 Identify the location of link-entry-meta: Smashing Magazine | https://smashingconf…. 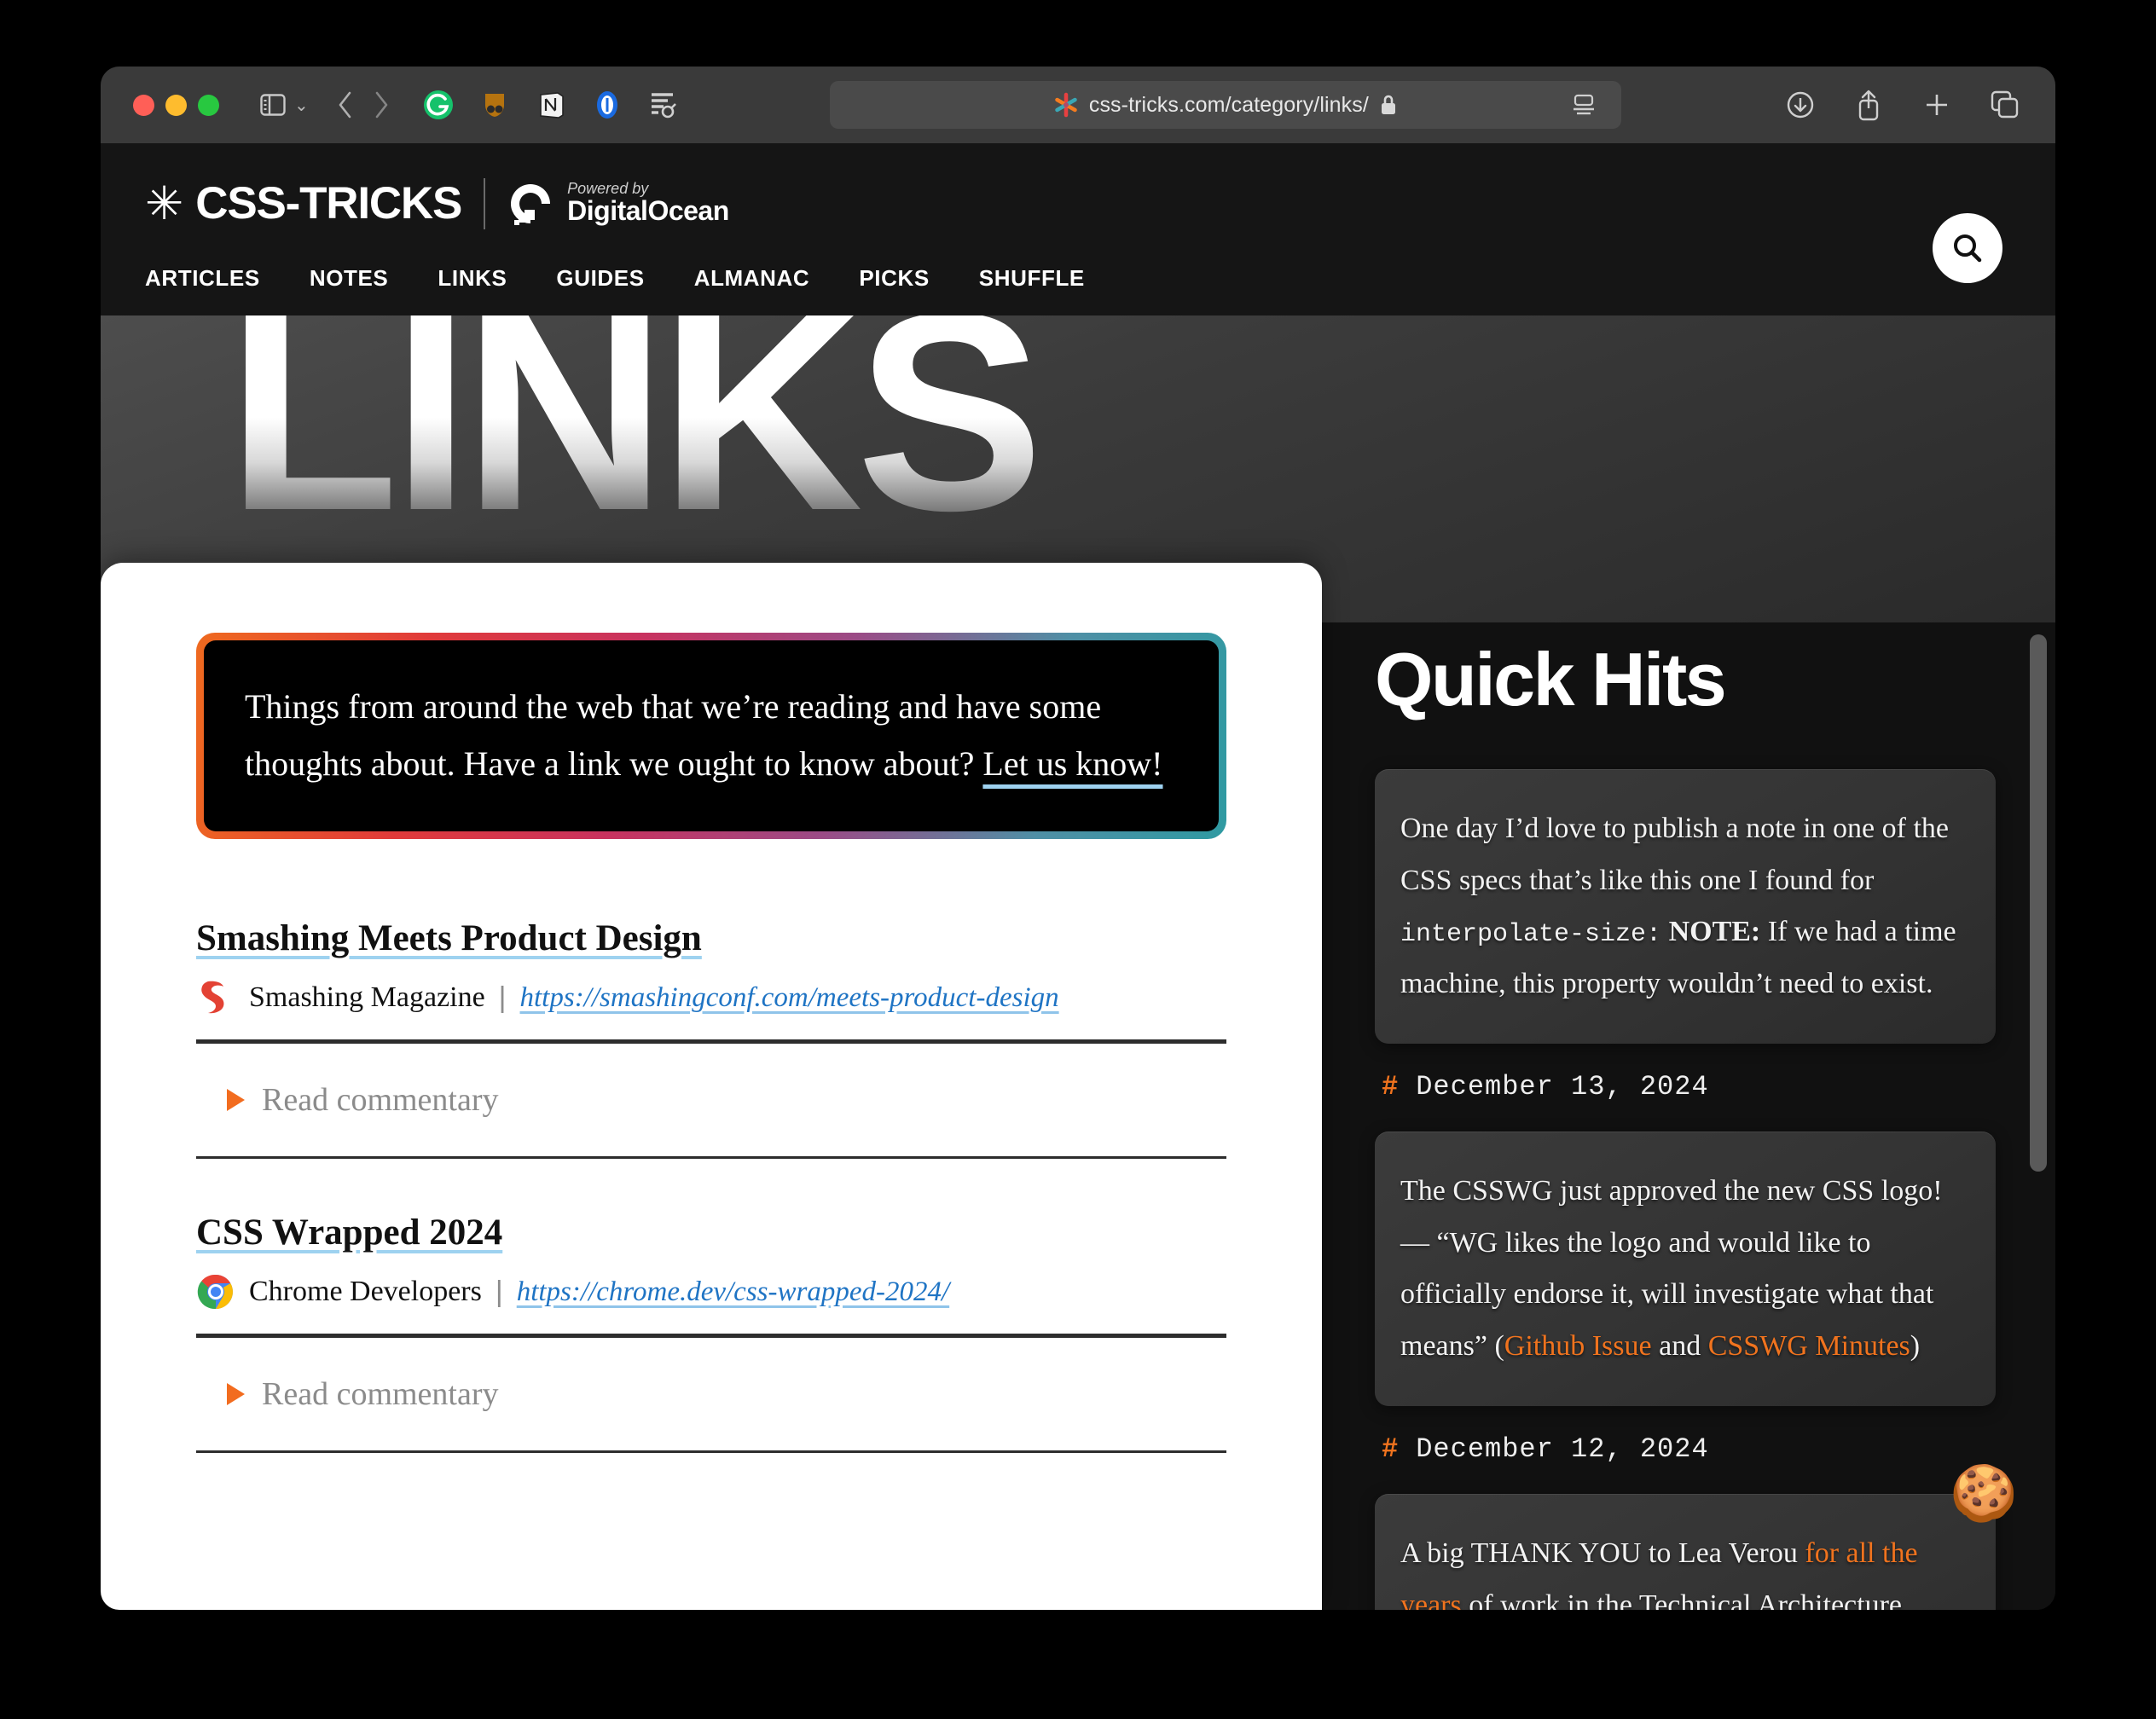
(711, 1008).